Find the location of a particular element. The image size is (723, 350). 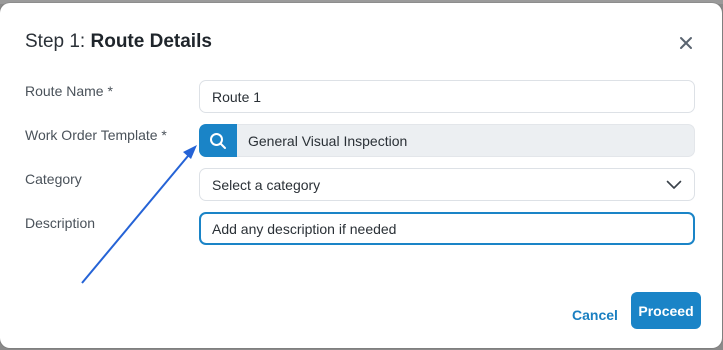

route-name-value: Route 1 is located at coordinates (237, 96).